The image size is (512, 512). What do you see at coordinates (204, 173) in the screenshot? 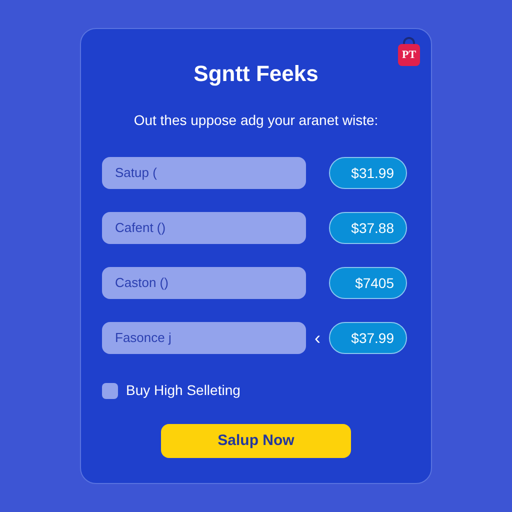
I see `input-field: Satup (` at bounding box center [204, 173].